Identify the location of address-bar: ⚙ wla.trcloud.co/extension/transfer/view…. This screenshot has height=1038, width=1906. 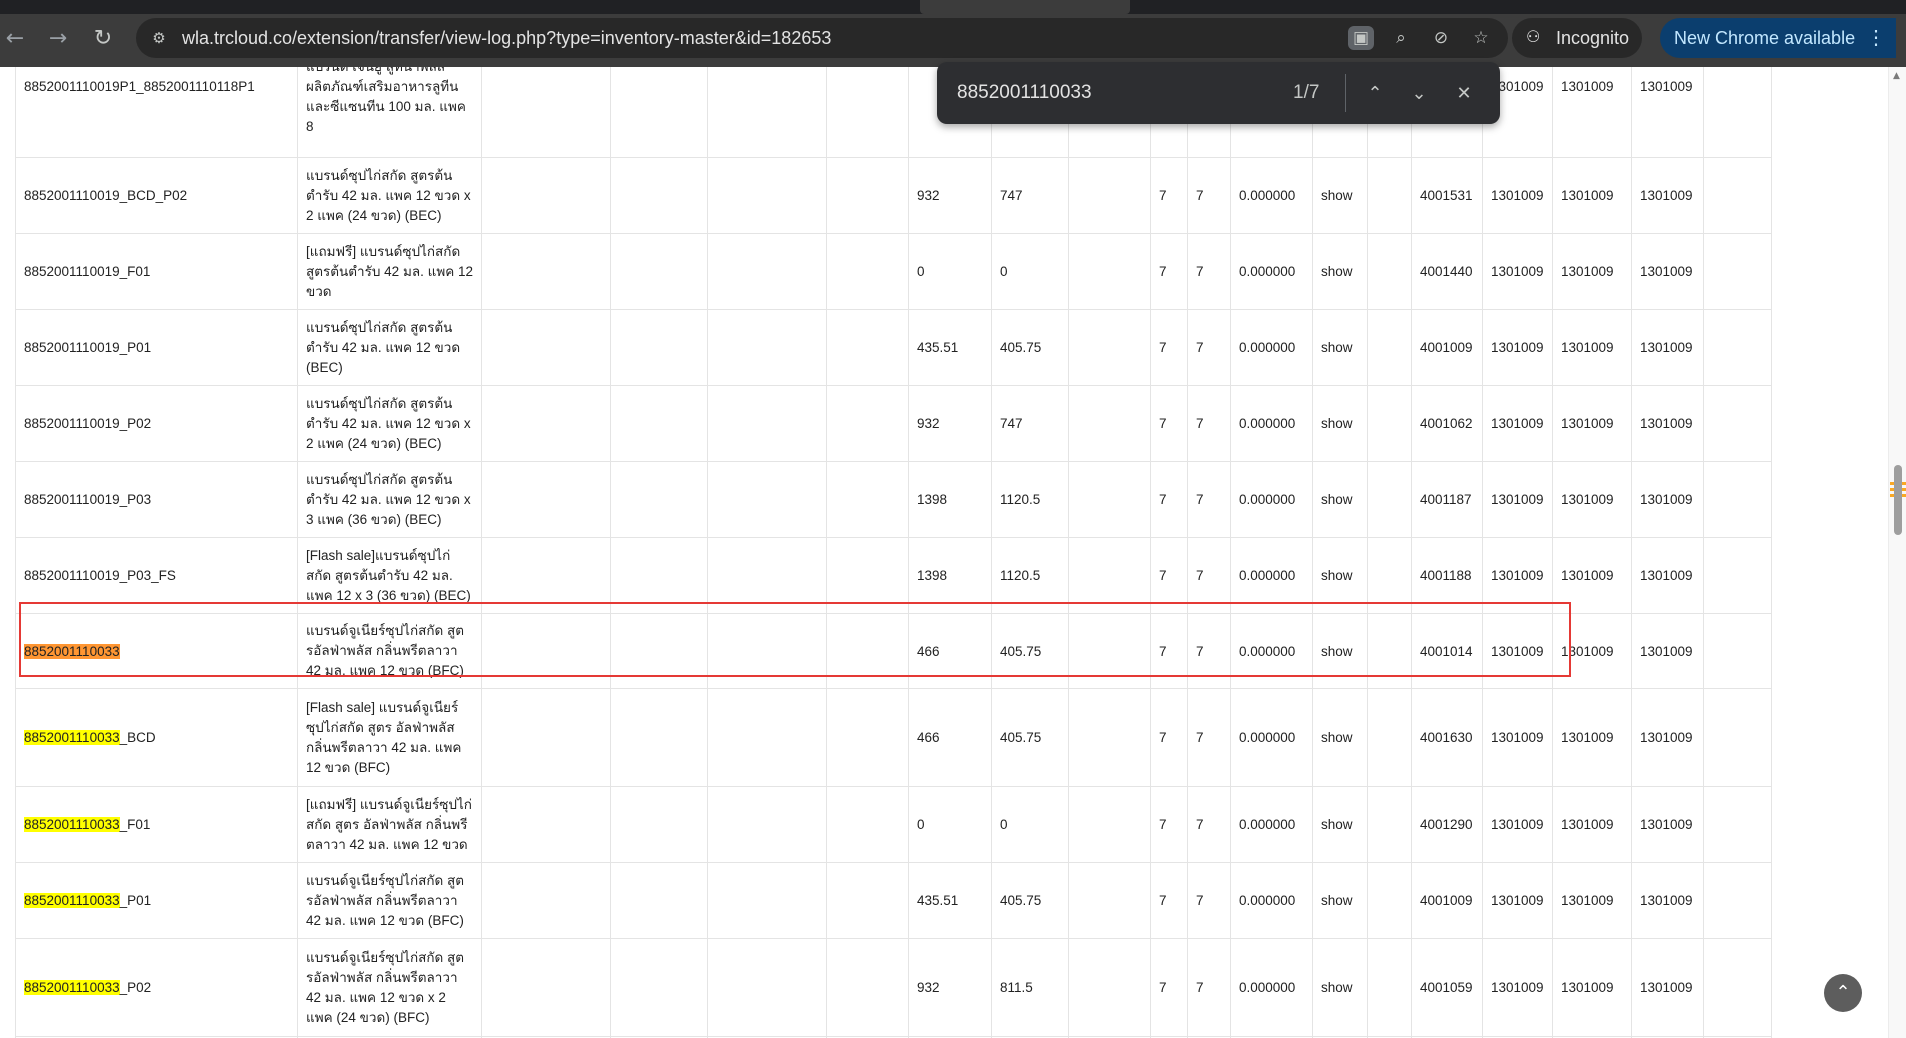
(822, 38).